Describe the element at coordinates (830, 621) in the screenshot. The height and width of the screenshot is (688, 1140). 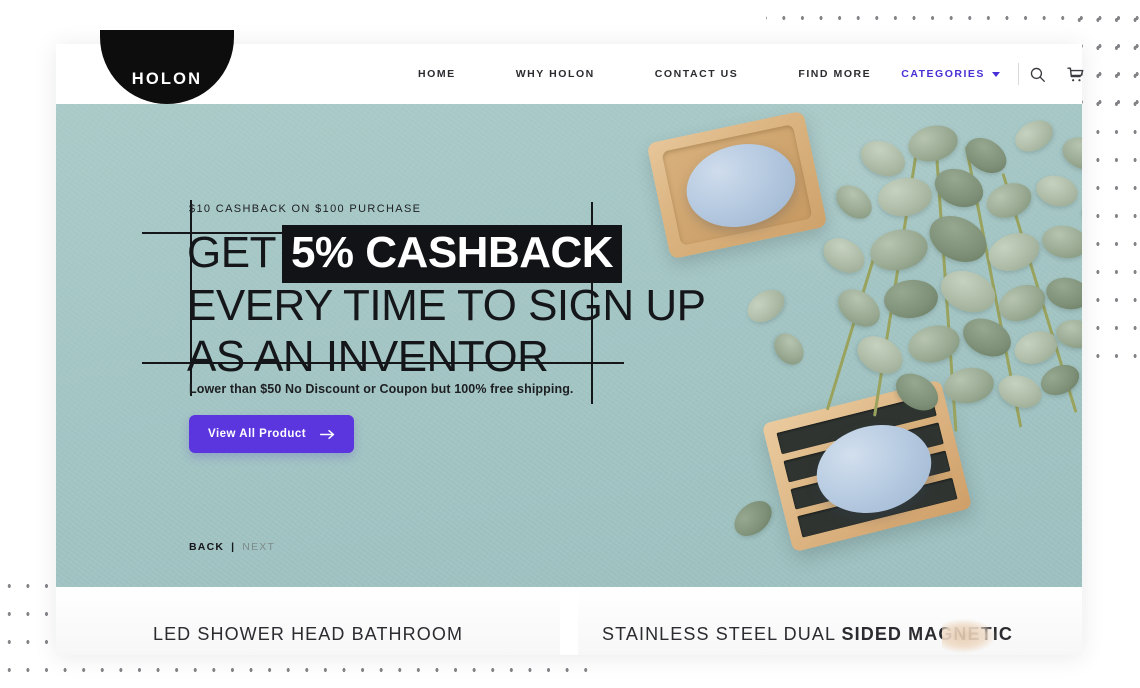
I see `product-card-stainless-steel-magnetic: STAINLESS STEEL DUAL SIDED MAGNETIC` at that location.